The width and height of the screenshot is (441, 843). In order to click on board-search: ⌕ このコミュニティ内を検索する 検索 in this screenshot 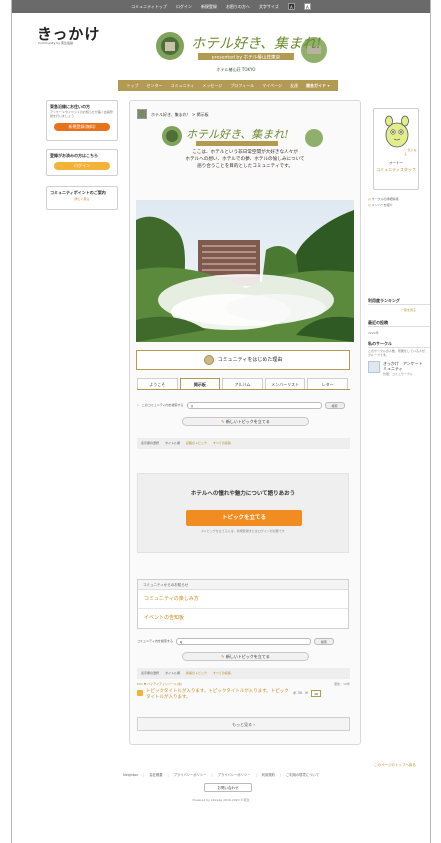, I will do `click(241, 405)`.